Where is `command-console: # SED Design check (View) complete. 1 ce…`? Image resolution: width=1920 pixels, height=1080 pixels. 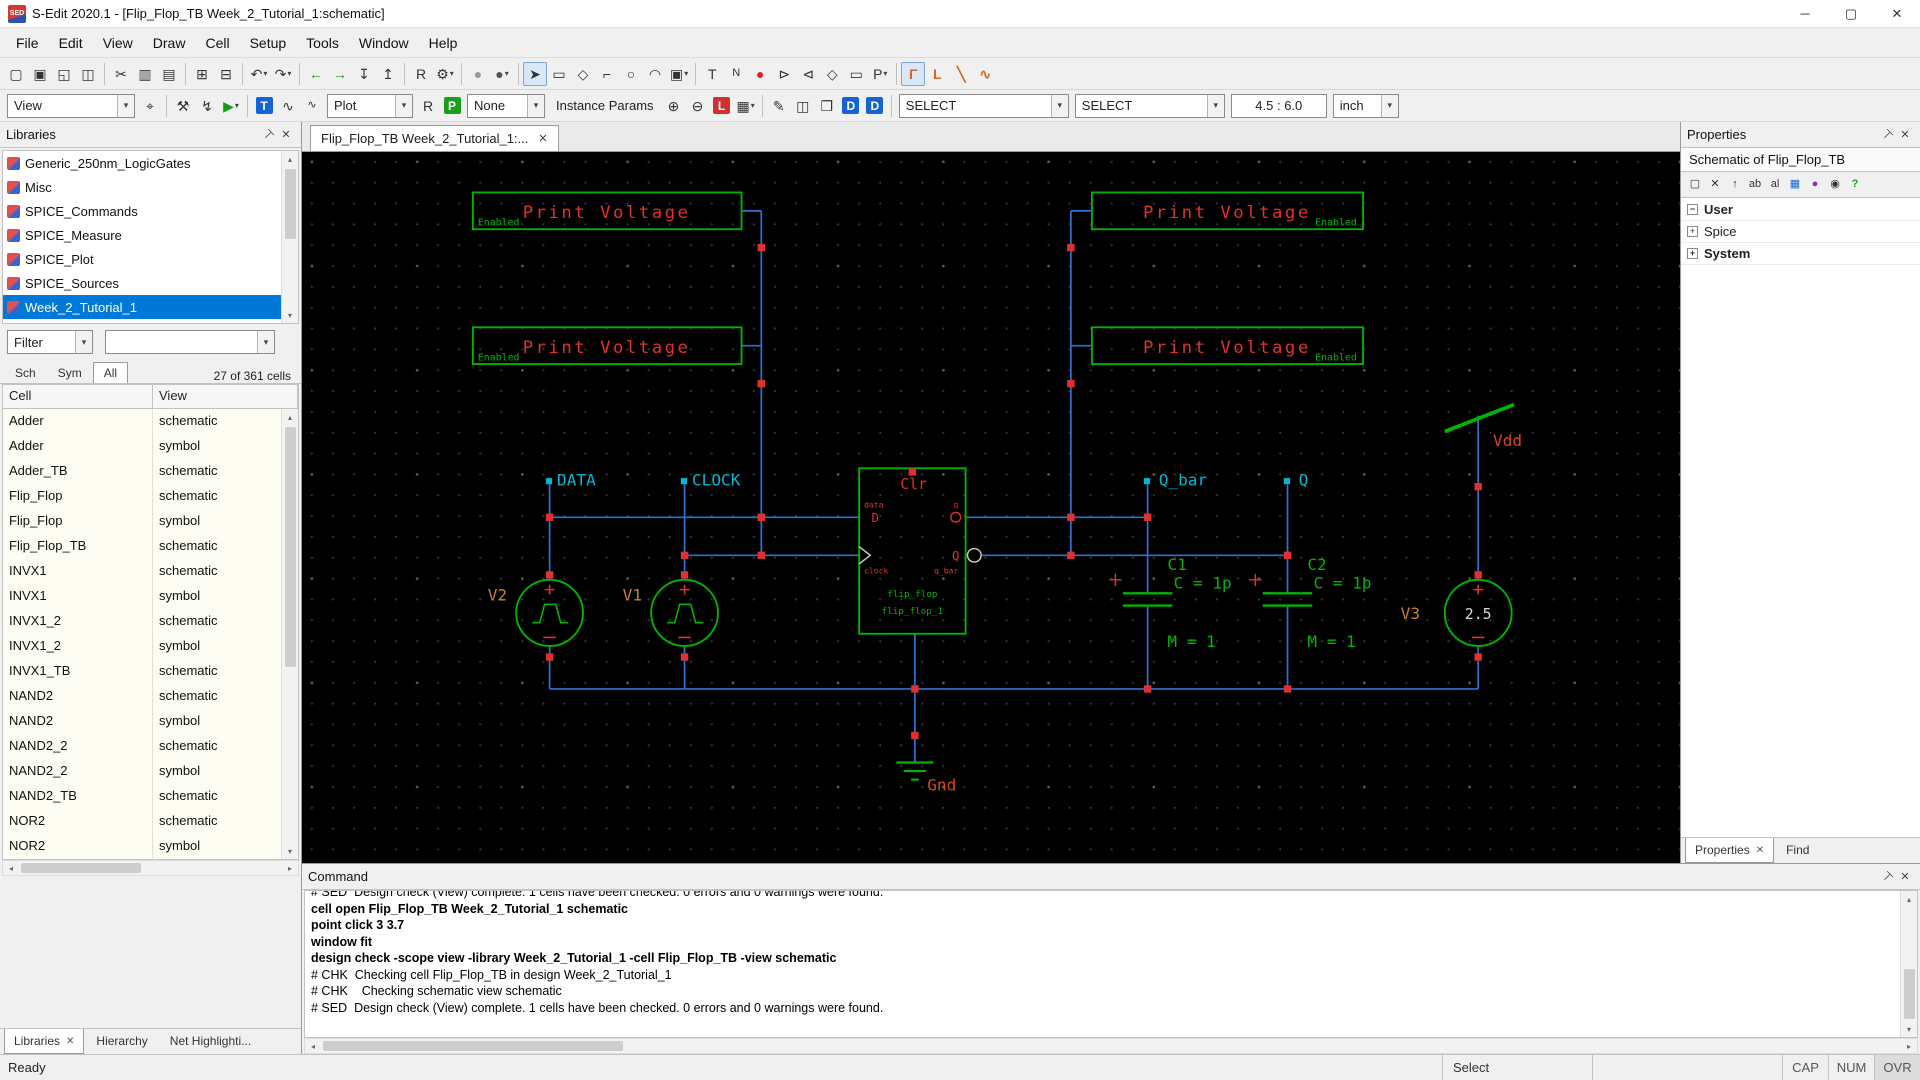 command-console: # SED Design check (View) complete. 1 ce… is located at coordinates (1111, 964).